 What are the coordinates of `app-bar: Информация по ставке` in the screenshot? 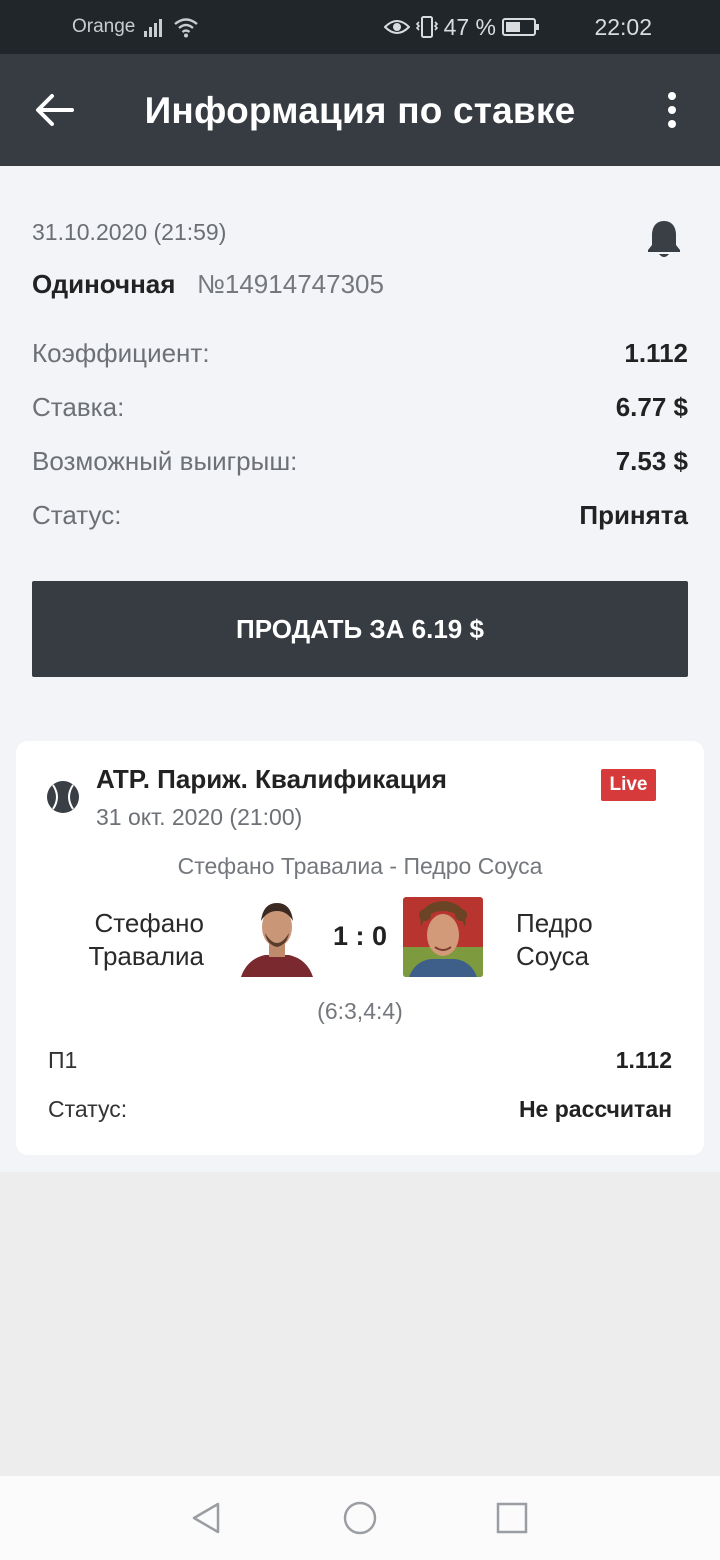 It's located at (360, 110).